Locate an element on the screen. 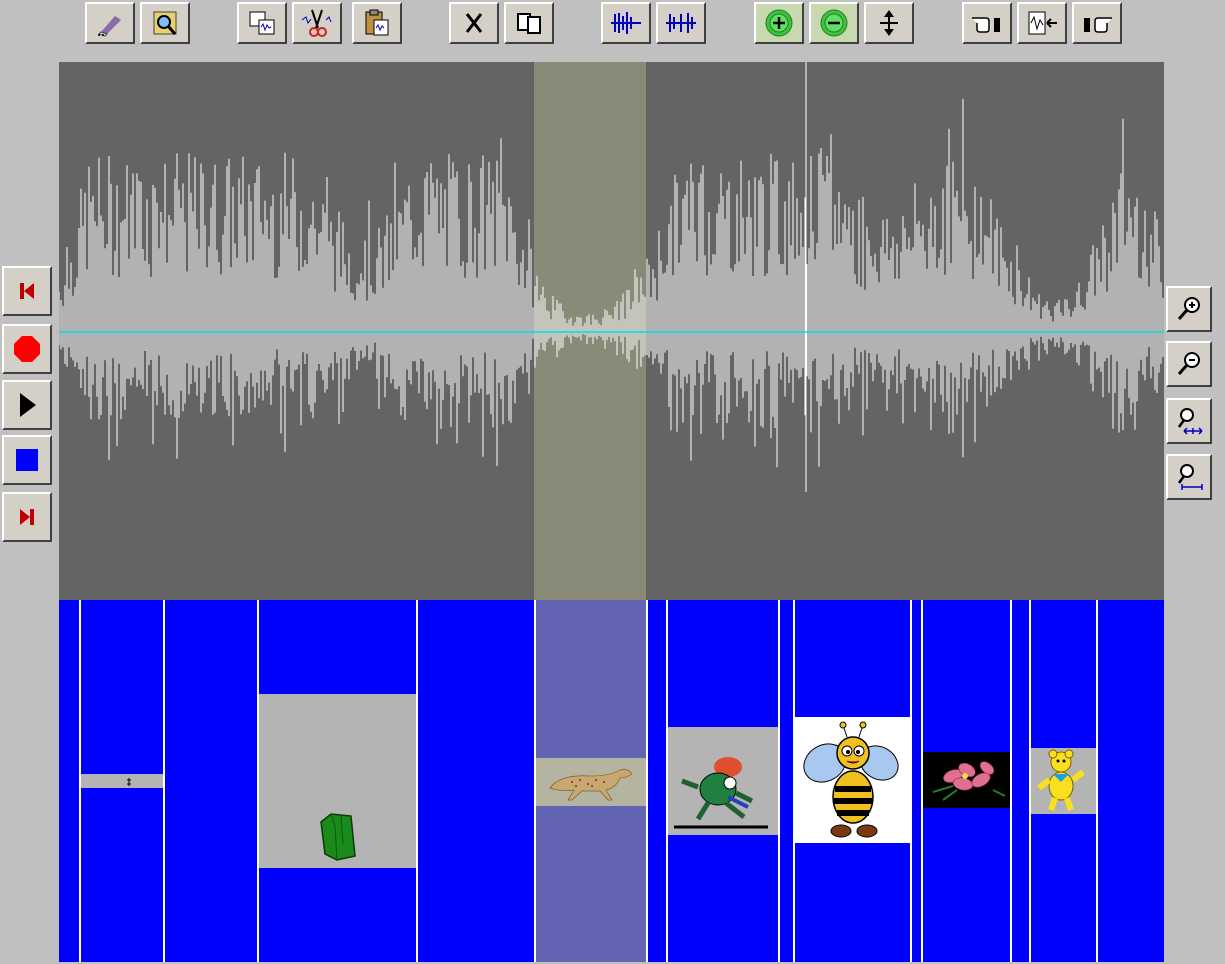 This screenshot has width=1225, height=964. go-to-start-button is located at coordinates (27, 291).